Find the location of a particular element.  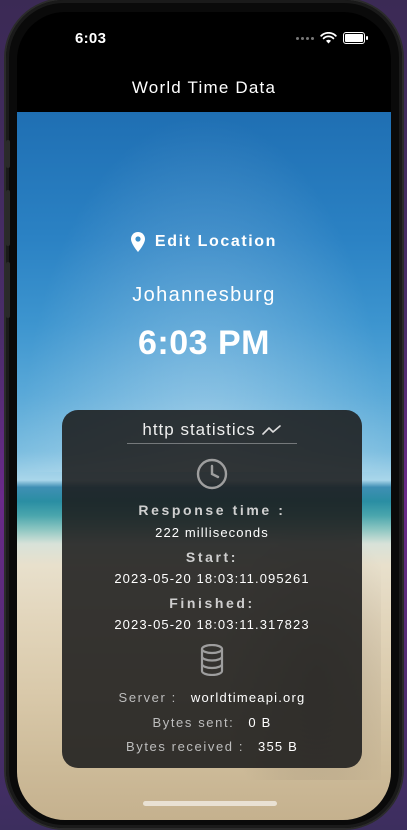

clock-icon is located at coordinates (212, 474).